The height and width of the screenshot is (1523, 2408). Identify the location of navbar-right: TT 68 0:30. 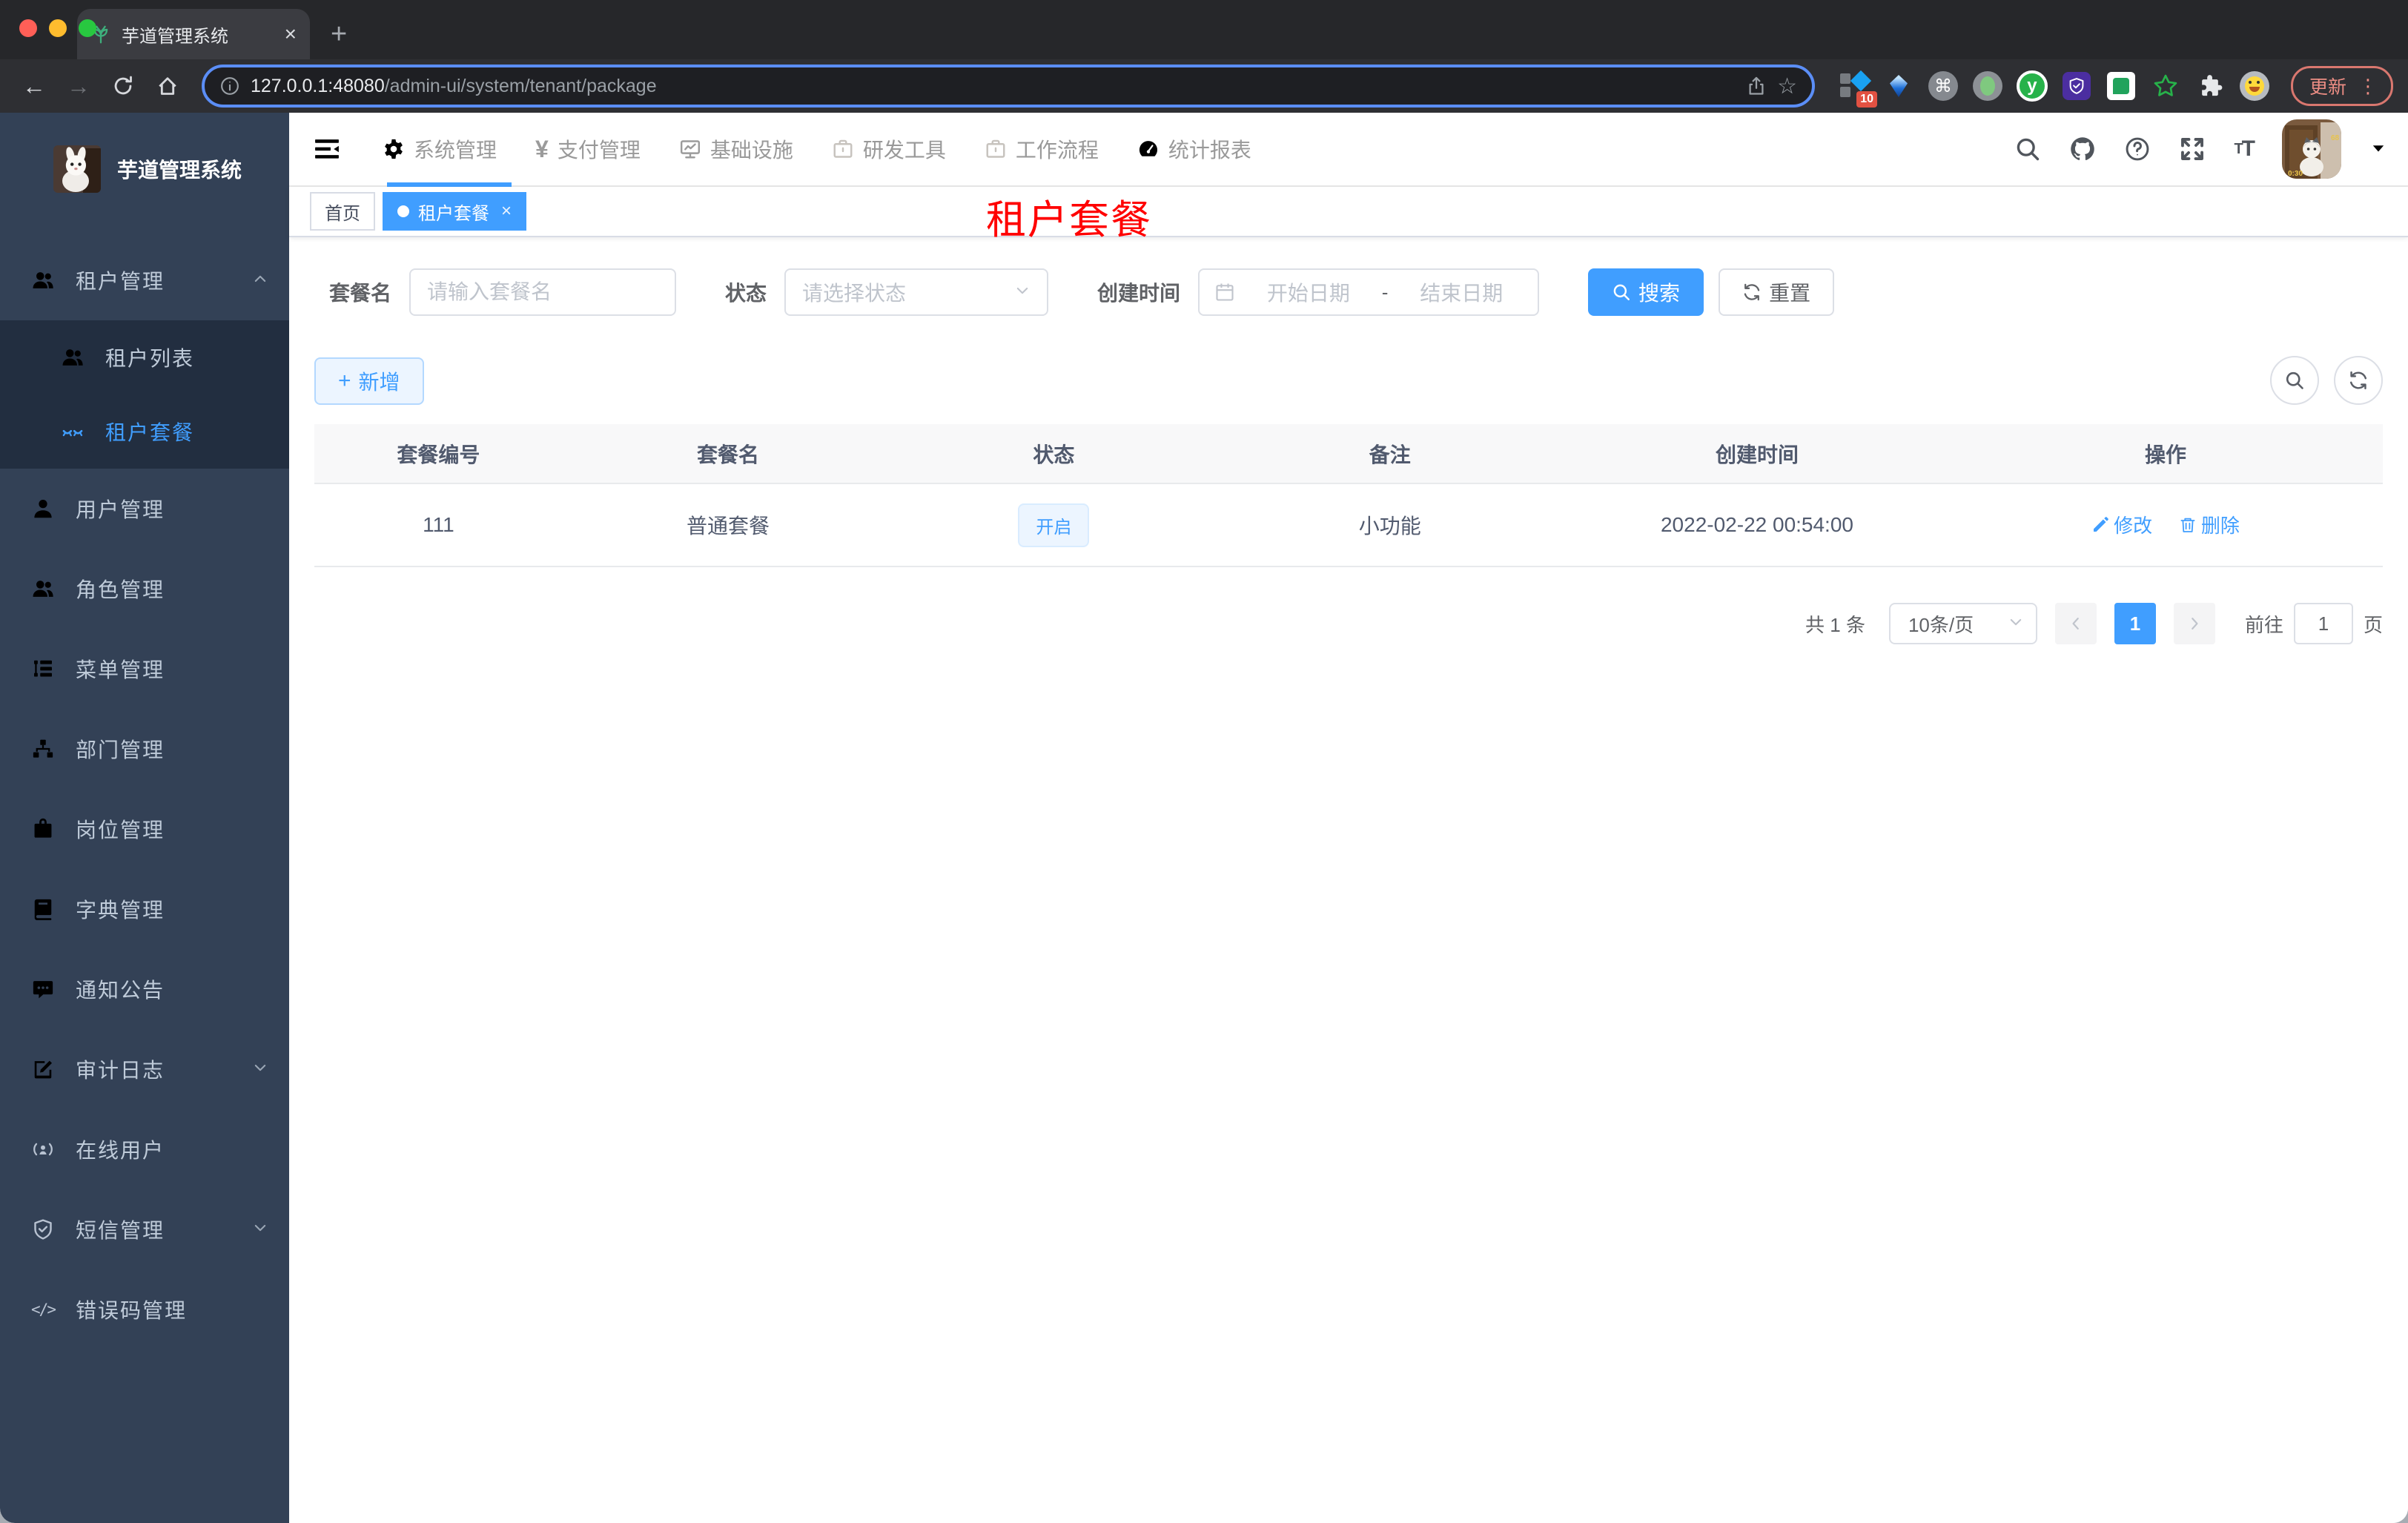
(2200, 149).